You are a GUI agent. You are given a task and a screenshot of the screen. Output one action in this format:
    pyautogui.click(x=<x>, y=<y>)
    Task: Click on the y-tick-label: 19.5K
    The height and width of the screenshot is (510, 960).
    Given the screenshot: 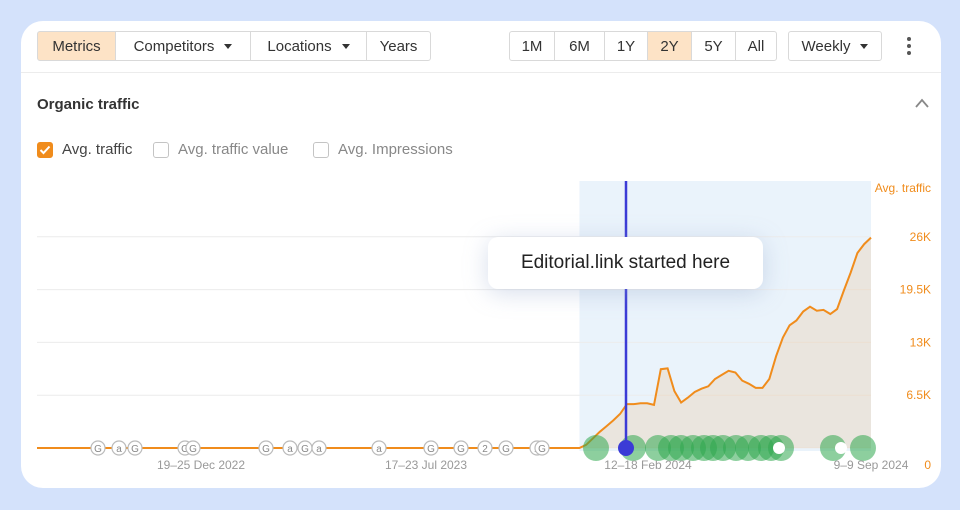 What is the action you would take?
    pyautogui.click(x=915, y=290)
    